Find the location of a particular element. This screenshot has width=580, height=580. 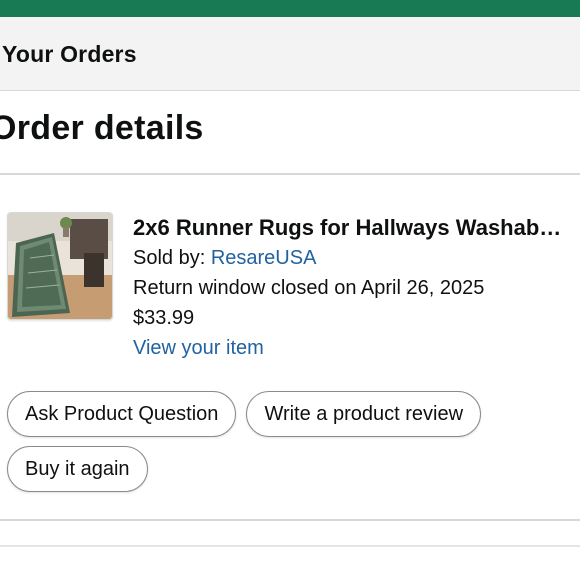

section-divider is located at coordinates (290, 546).